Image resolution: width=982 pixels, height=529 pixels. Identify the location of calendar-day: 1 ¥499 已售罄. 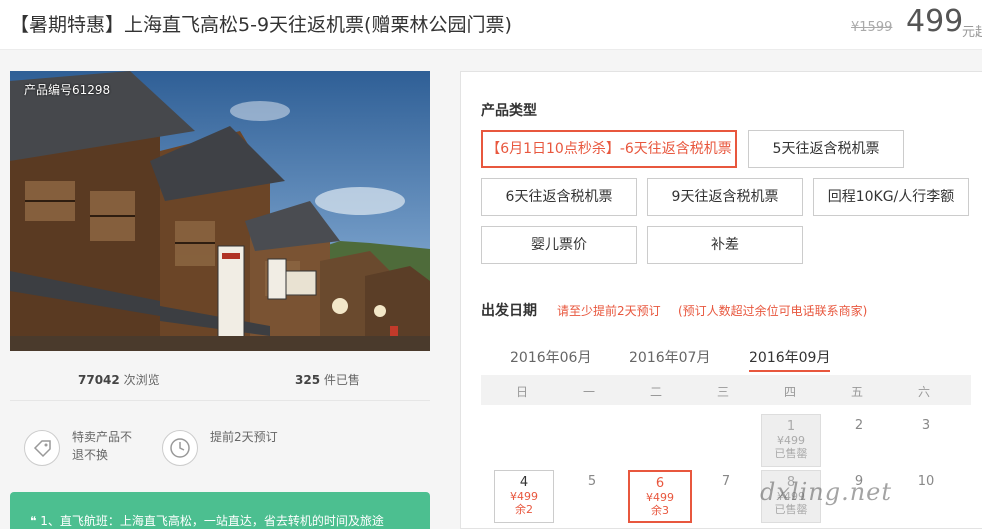
(791, 440).